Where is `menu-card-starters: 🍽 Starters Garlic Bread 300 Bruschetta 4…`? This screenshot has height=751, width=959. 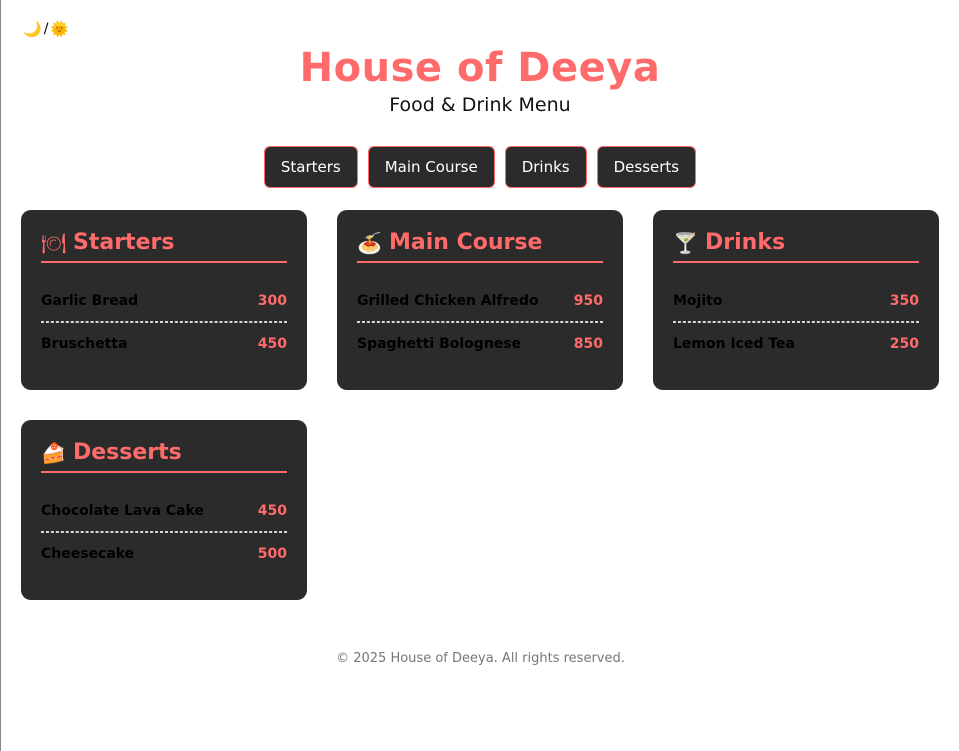 menu-card-starters: 🍽 Starters Garlic Bread 300 Bruschetta 4… is located at coordinates (164, 300).